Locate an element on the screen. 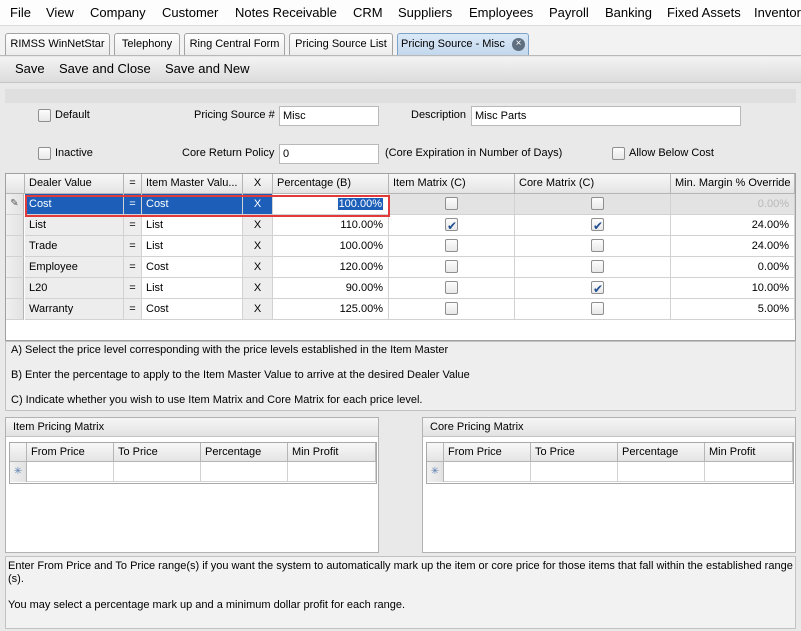  col-header-core-matrix: Core Matrix (C) is located at coordinates (593, 184).